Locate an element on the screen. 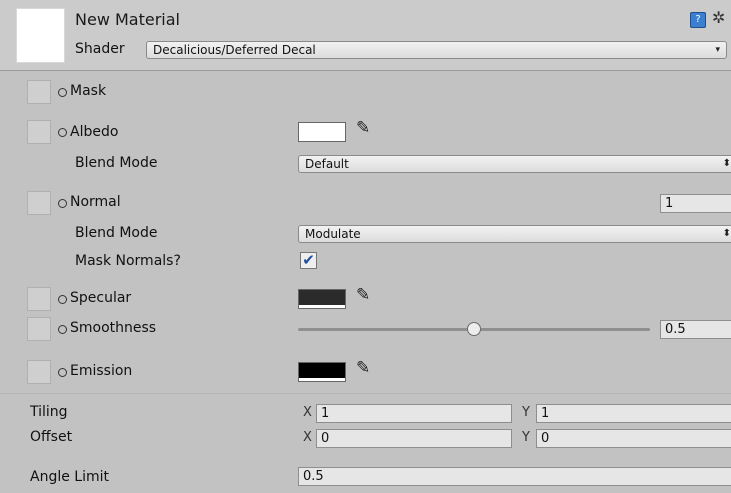 The image size is (731, 493). chevron-down-icon: ▾ is located at coordinates (717, 50).